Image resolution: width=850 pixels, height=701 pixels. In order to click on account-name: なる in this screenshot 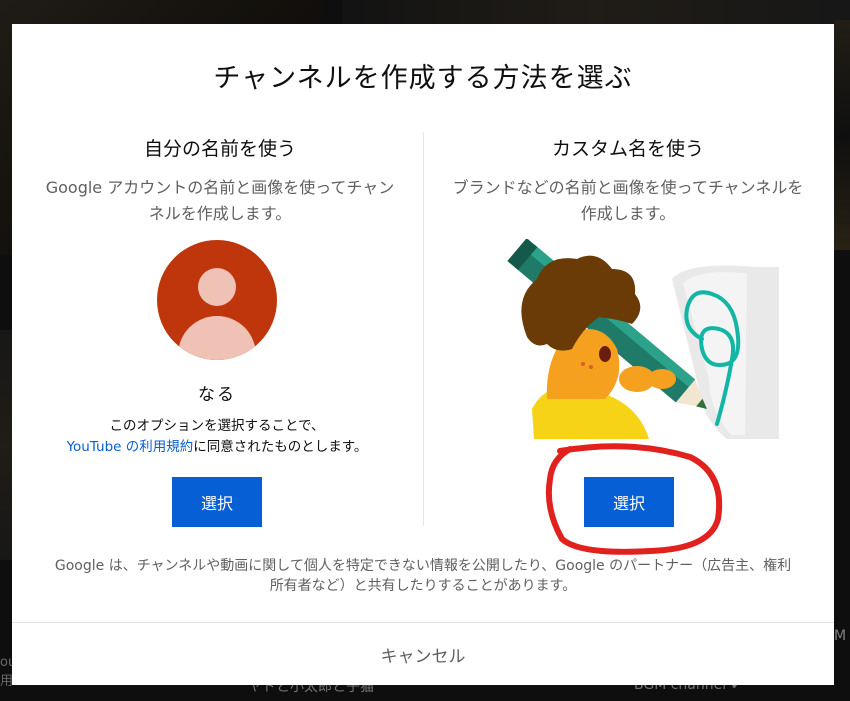, I will do `click(217, 395)`.